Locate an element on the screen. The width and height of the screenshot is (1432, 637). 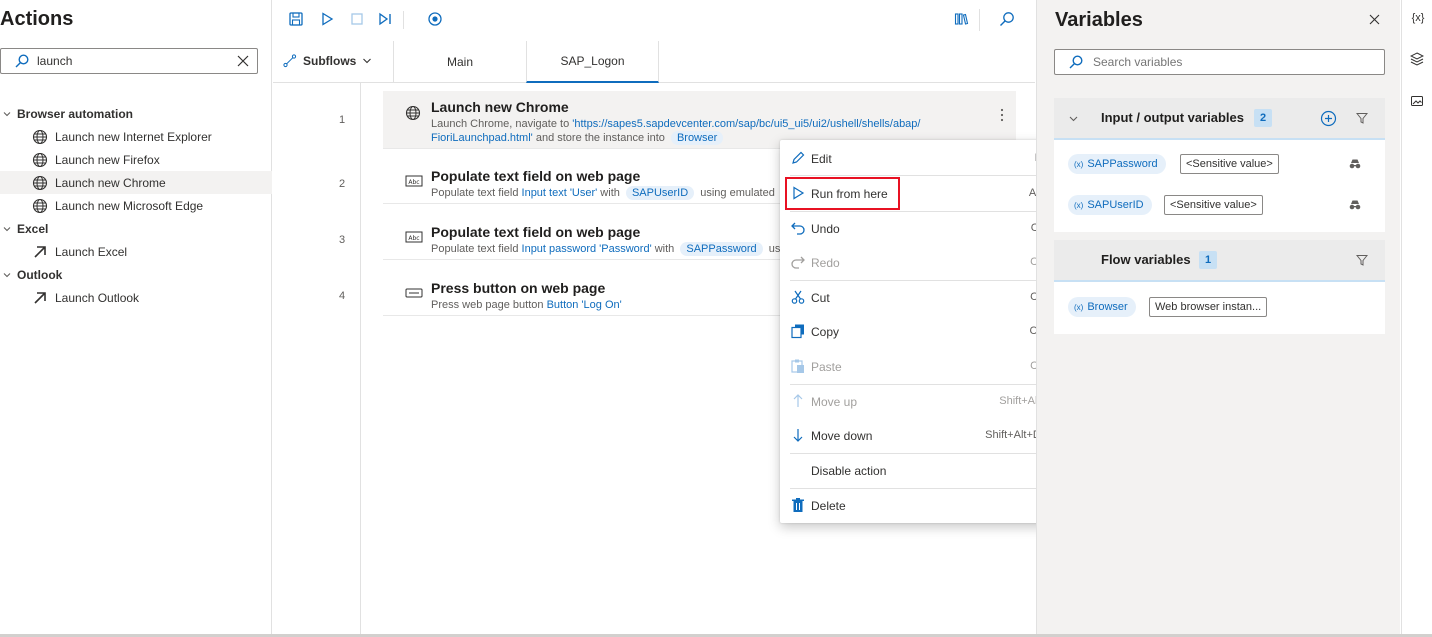
stop-icon is located at coordinates (358, 20).